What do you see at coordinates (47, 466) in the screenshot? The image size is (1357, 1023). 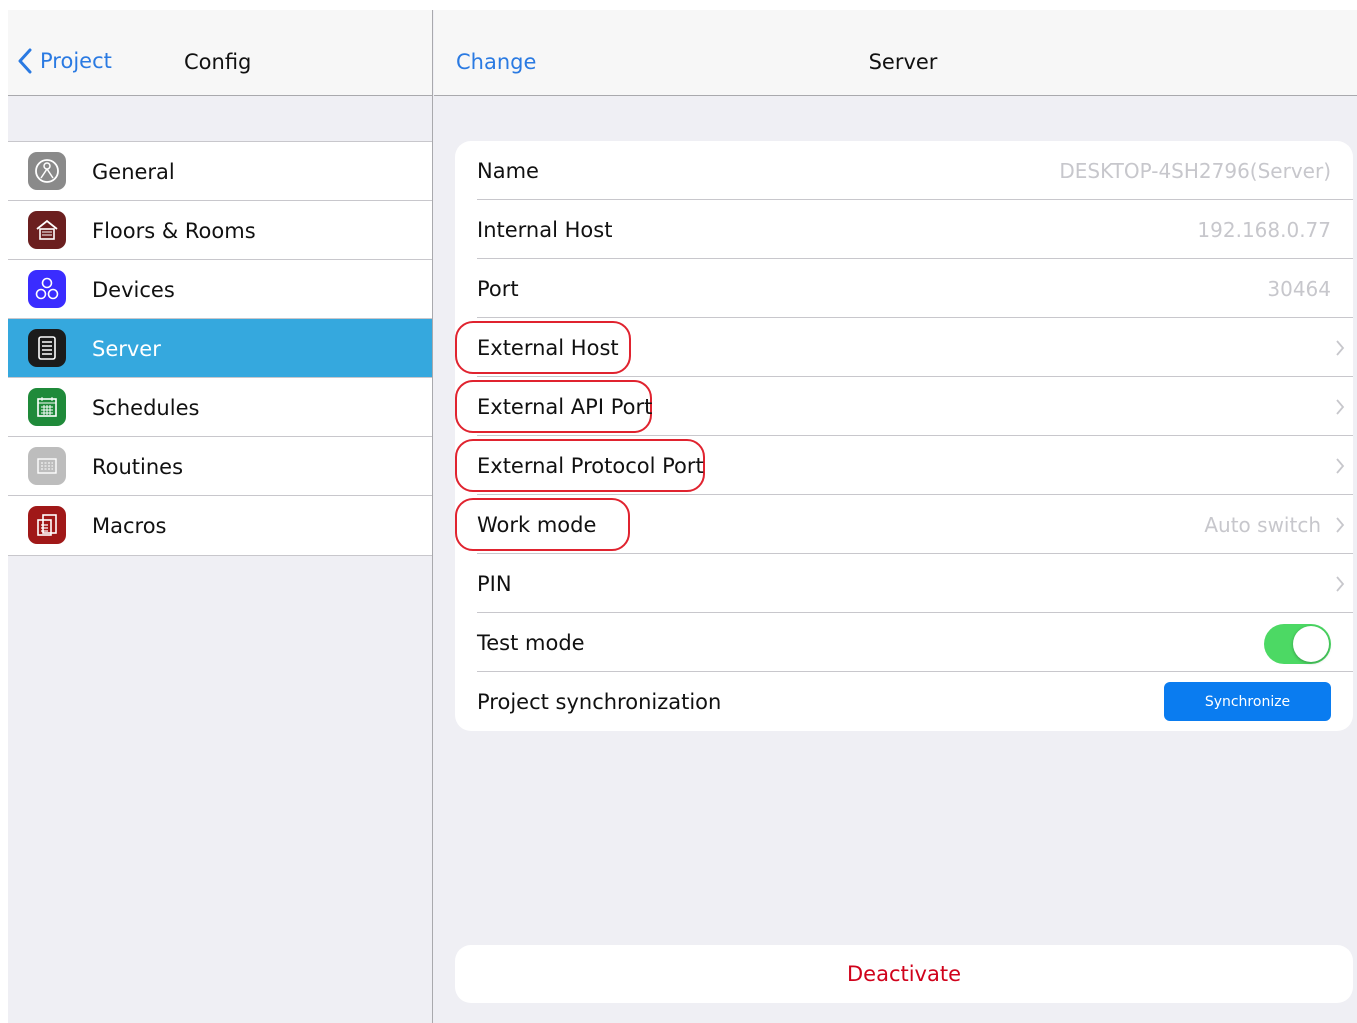 I see `routines-icon` at bounding box center [47, 466].